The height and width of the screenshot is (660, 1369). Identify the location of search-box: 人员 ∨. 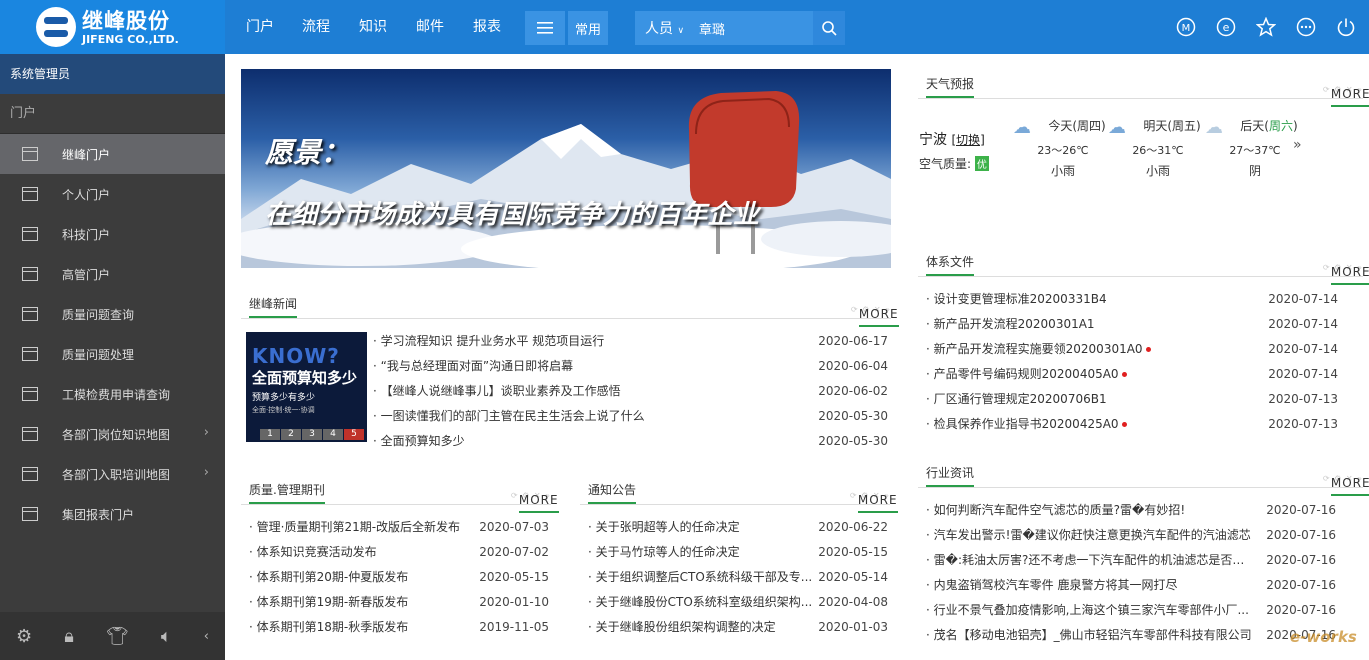
(740, 28).